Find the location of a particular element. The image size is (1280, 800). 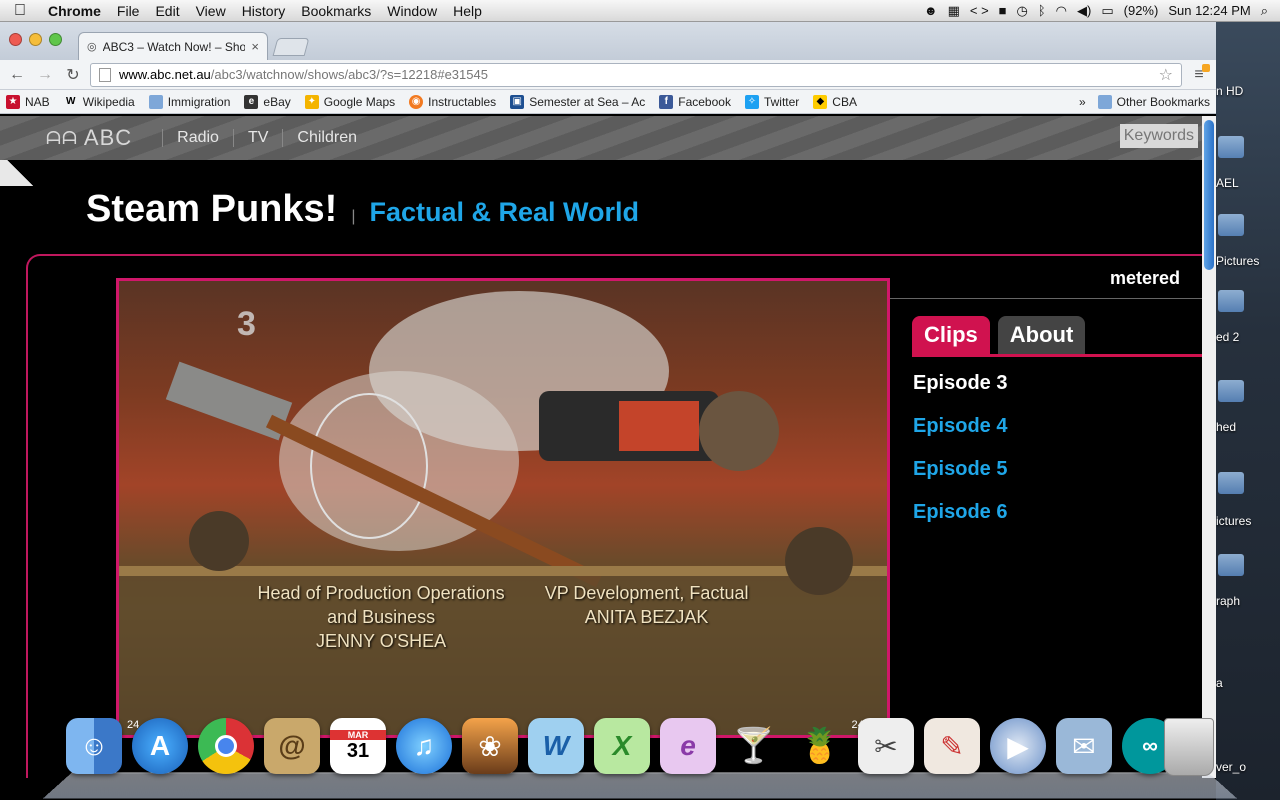

trash-icon is located at coordinates (1189, 747).